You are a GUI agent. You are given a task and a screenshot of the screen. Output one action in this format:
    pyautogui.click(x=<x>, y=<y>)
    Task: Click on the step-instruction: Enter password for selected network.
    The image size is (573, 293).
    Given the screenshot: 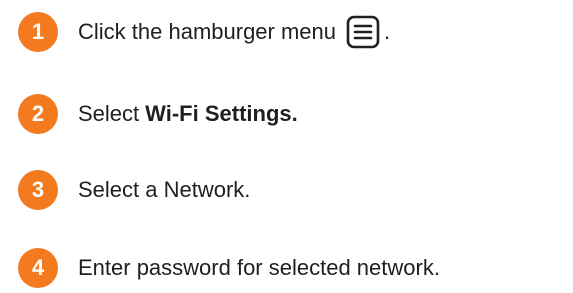 What is the action you would take?
    pyautogui.click(x=259, y=268)
    